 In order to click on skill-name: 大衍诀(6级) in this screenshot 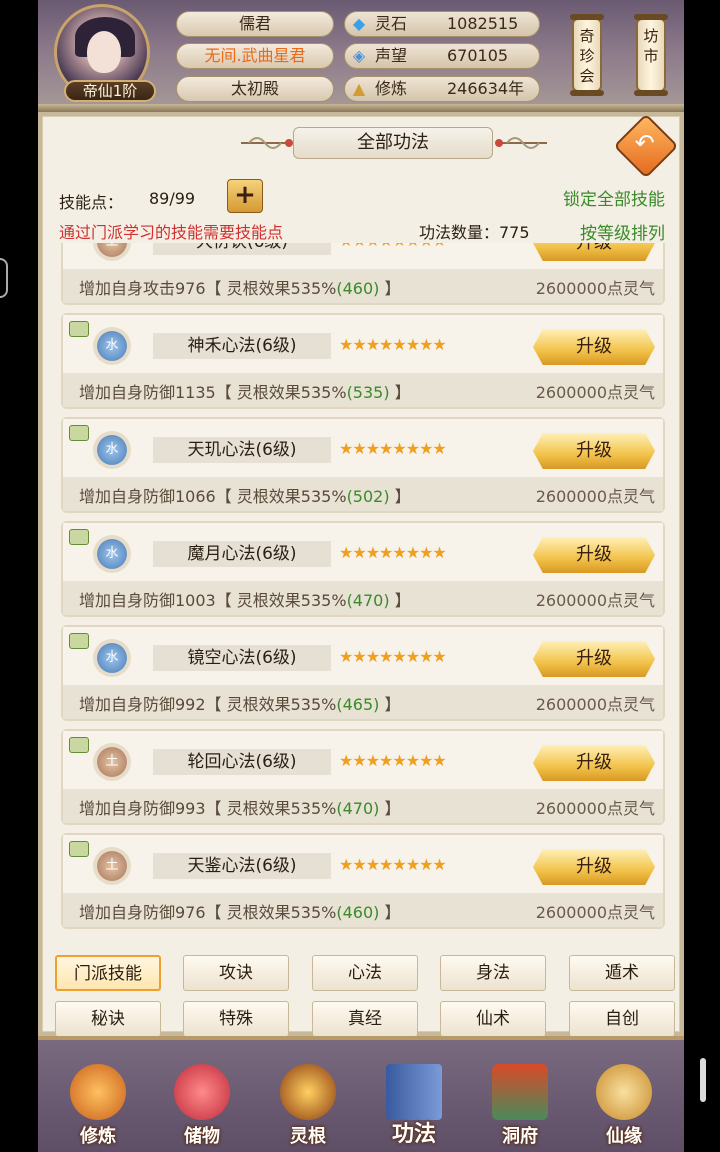, I will do `click(242, 249)`.